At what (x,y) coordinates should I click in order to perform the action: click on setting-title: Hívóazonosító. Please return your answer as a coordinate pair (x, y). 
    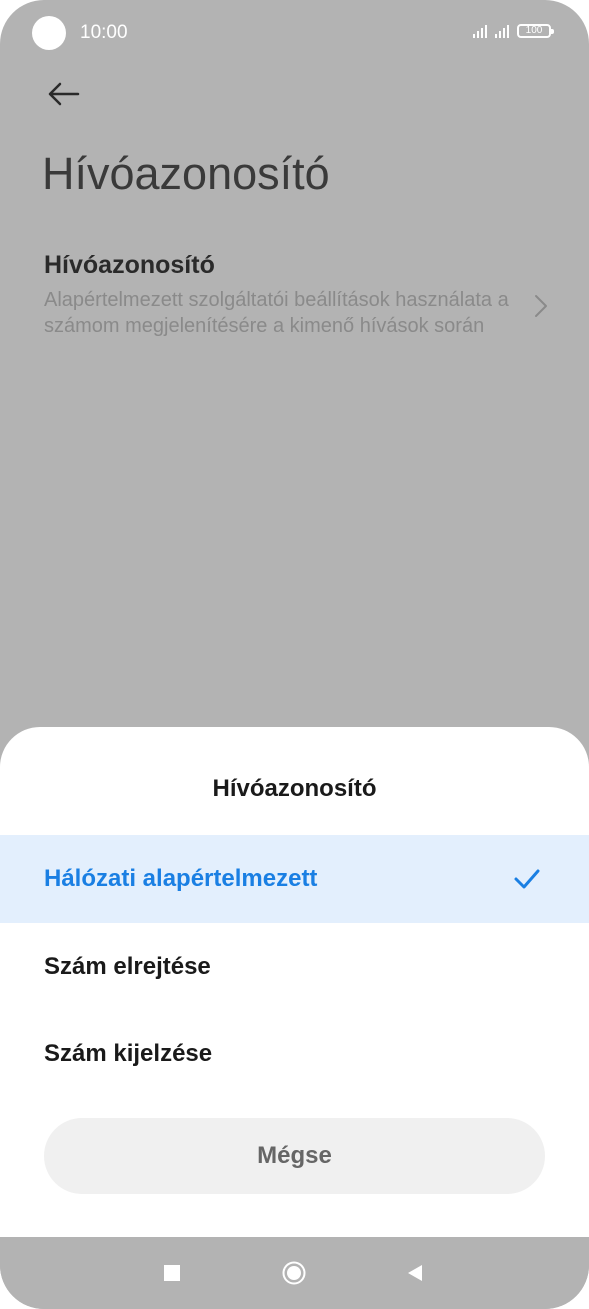
    Looking at the image, I should click on (129, 265).